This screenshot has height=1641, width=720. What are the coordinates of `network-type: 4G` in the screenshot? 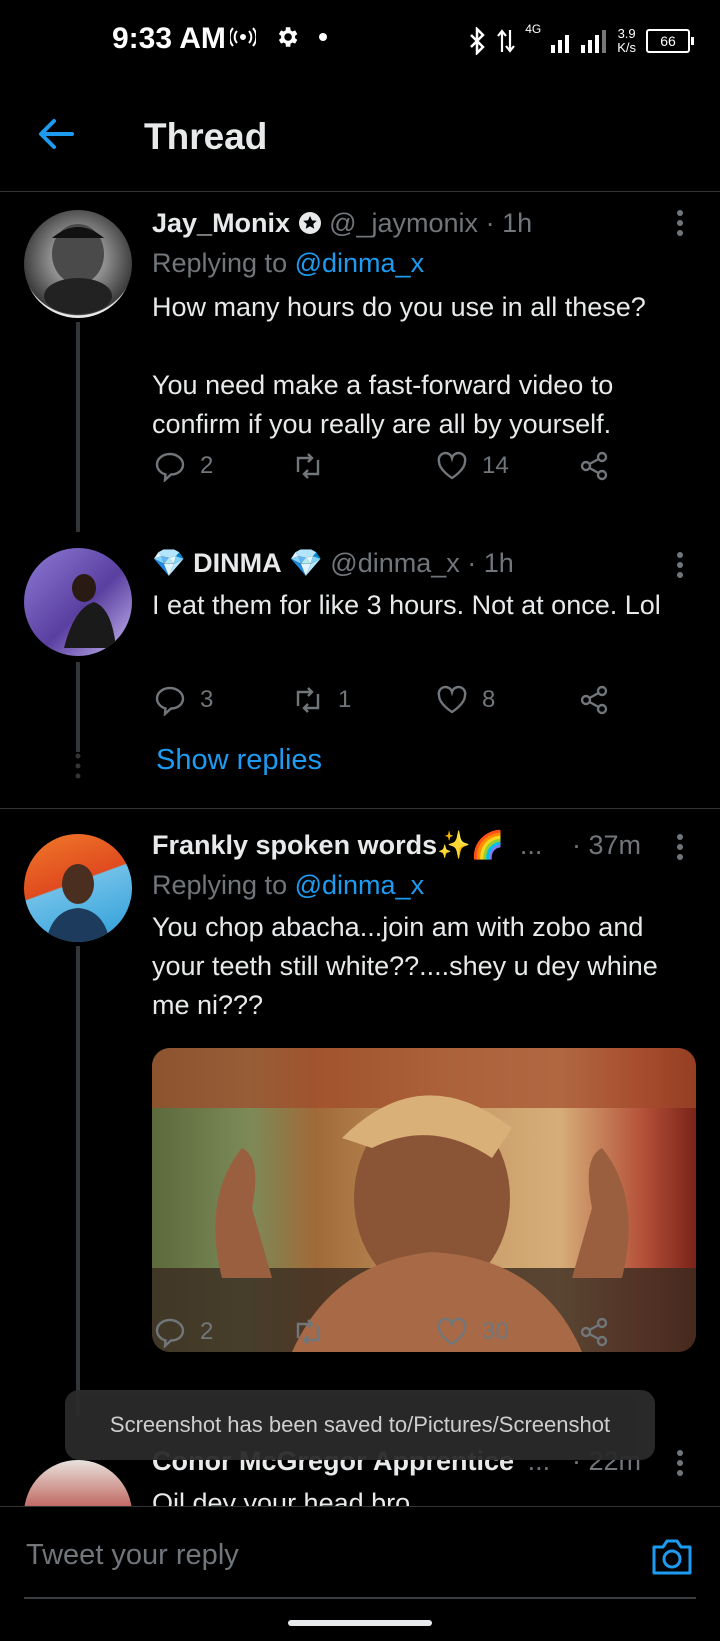 It's located at (533, 29).